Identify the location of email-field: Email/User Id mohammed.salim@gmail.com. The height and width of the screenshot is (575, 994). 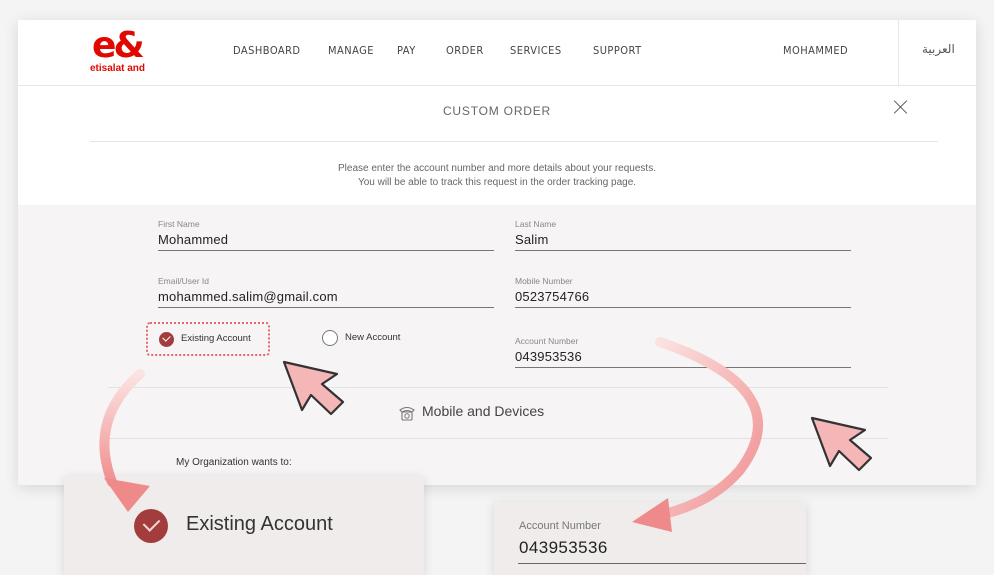
(326, 292).